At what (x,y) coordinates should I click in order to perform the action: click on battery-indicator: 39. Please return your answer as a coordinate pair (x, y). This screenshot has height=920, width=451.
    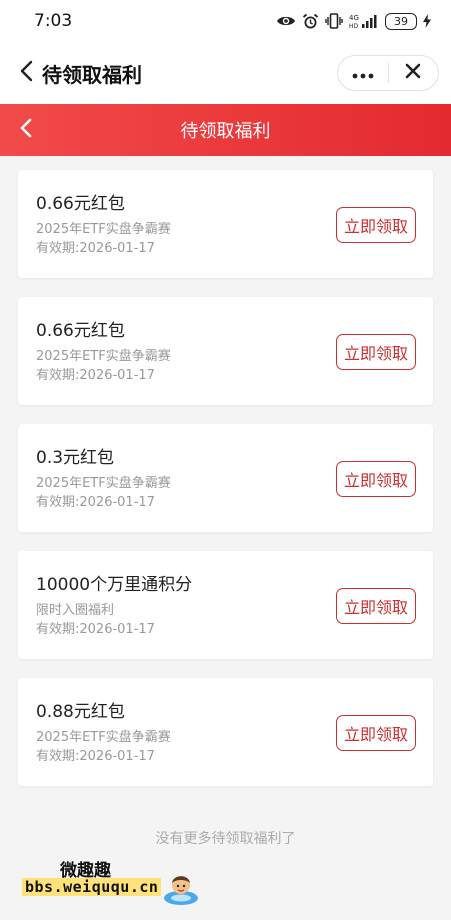
    Looking at the image, I should click on (401, 21).